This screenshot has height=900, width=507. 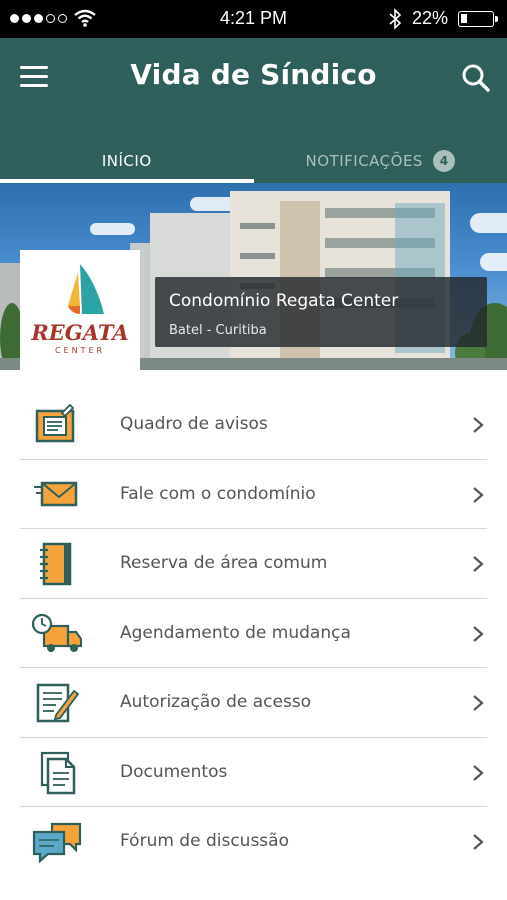 What do you see at coordinates (364, 160) in the screenshot?
I see `tab-notificacoes-label: NOTIFICAÇÕES` at bounding box center [364, 160].